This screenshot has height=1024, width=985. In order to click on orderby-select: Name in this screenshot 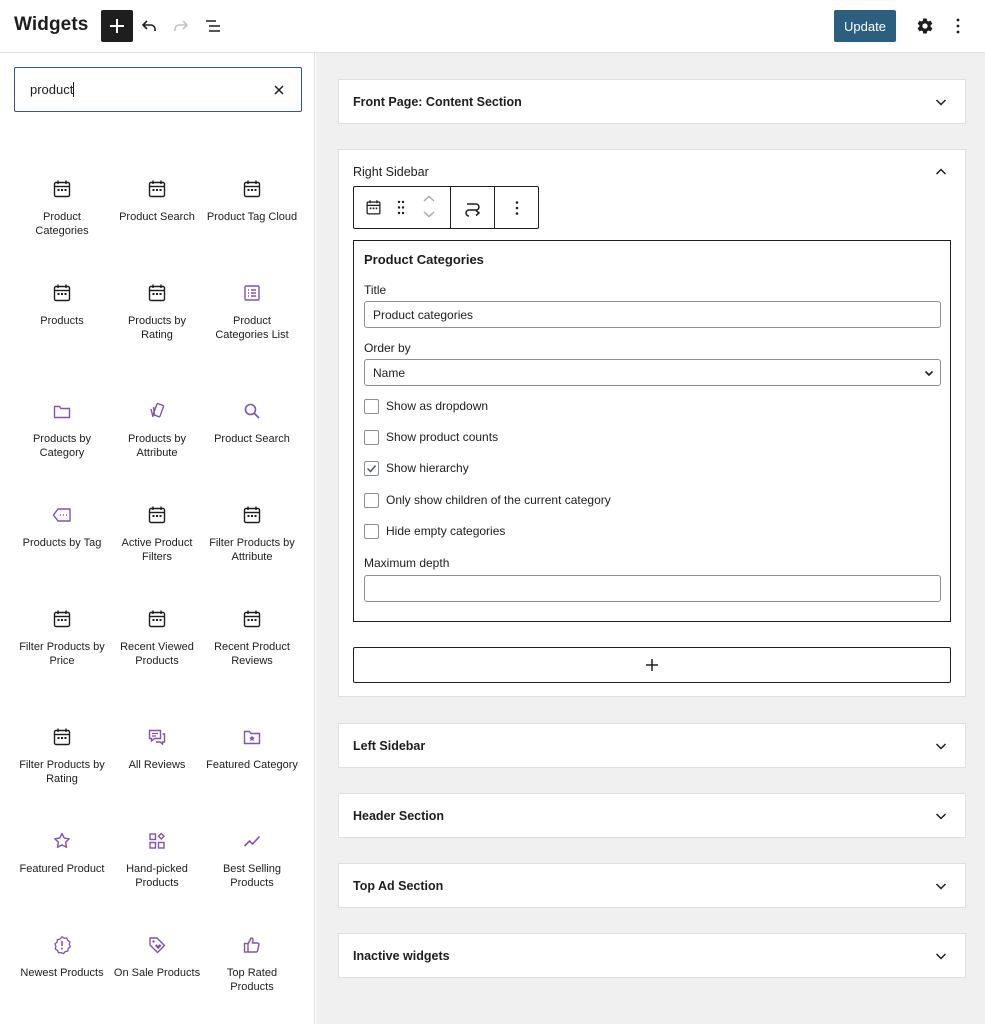, I will do `click(652, 372)`.